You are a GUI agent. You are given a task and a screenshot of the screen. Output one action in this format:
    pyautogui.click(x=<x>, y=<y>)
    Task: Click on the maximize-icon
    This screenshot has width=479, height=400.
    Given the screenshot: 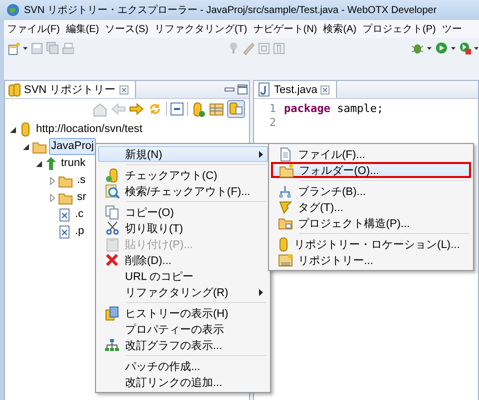 What is the action you would take?
    pyautogui.click(x=242, y=89)
    